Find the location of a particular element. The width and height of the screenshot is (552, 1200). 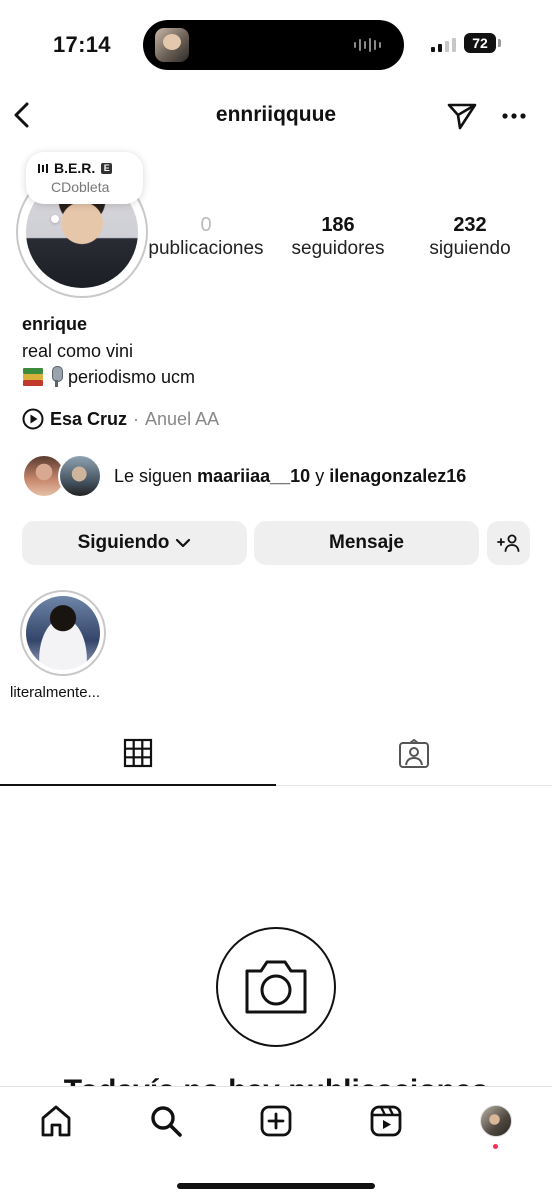

bio-line-2: periodismo ucm is located at coordinates (108, 377).